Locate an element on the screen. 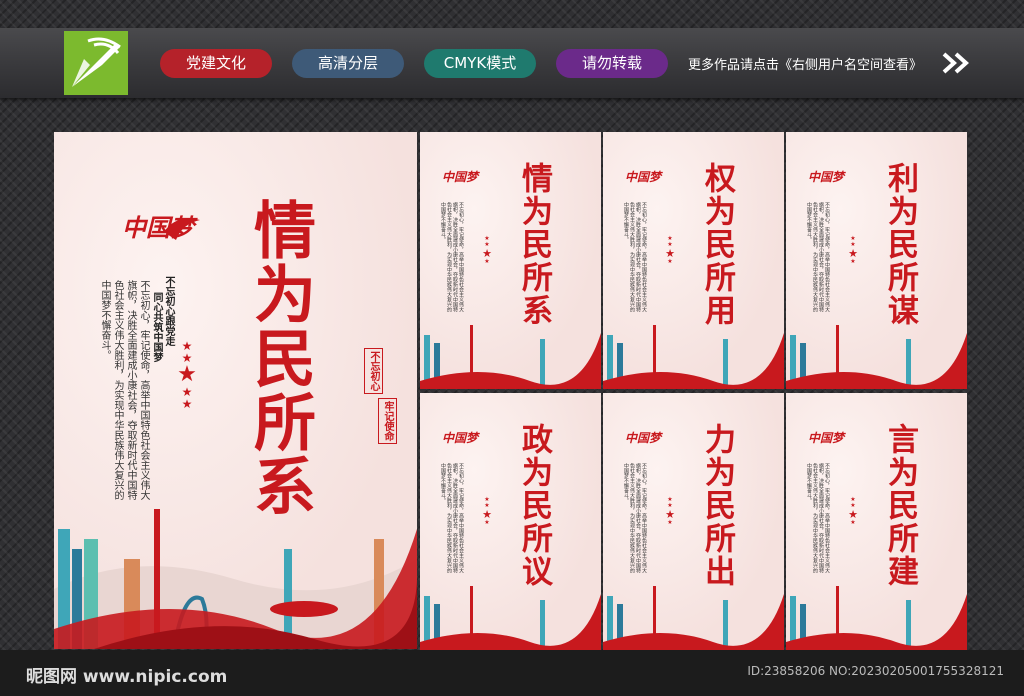 This screenshot has width=1024, height=696. poster-title: 力为民所出 is located at coordinates (717, 505).